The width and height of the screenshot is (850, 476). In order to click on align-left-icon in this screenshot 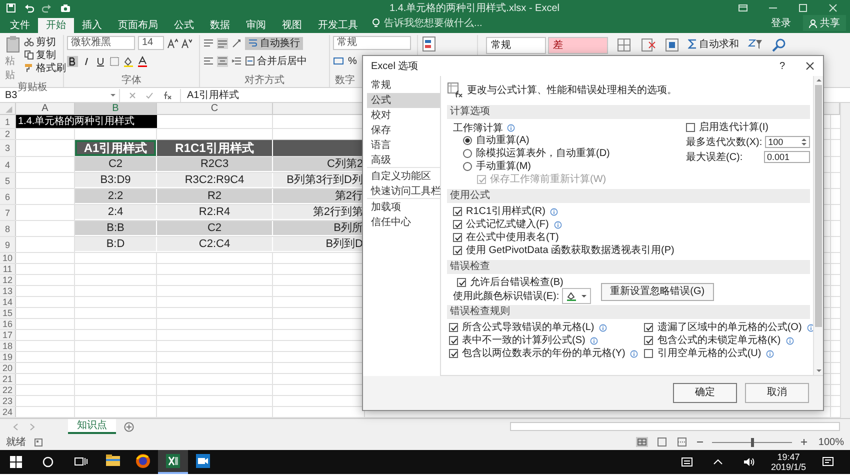, I will do `click(208, 61)`.